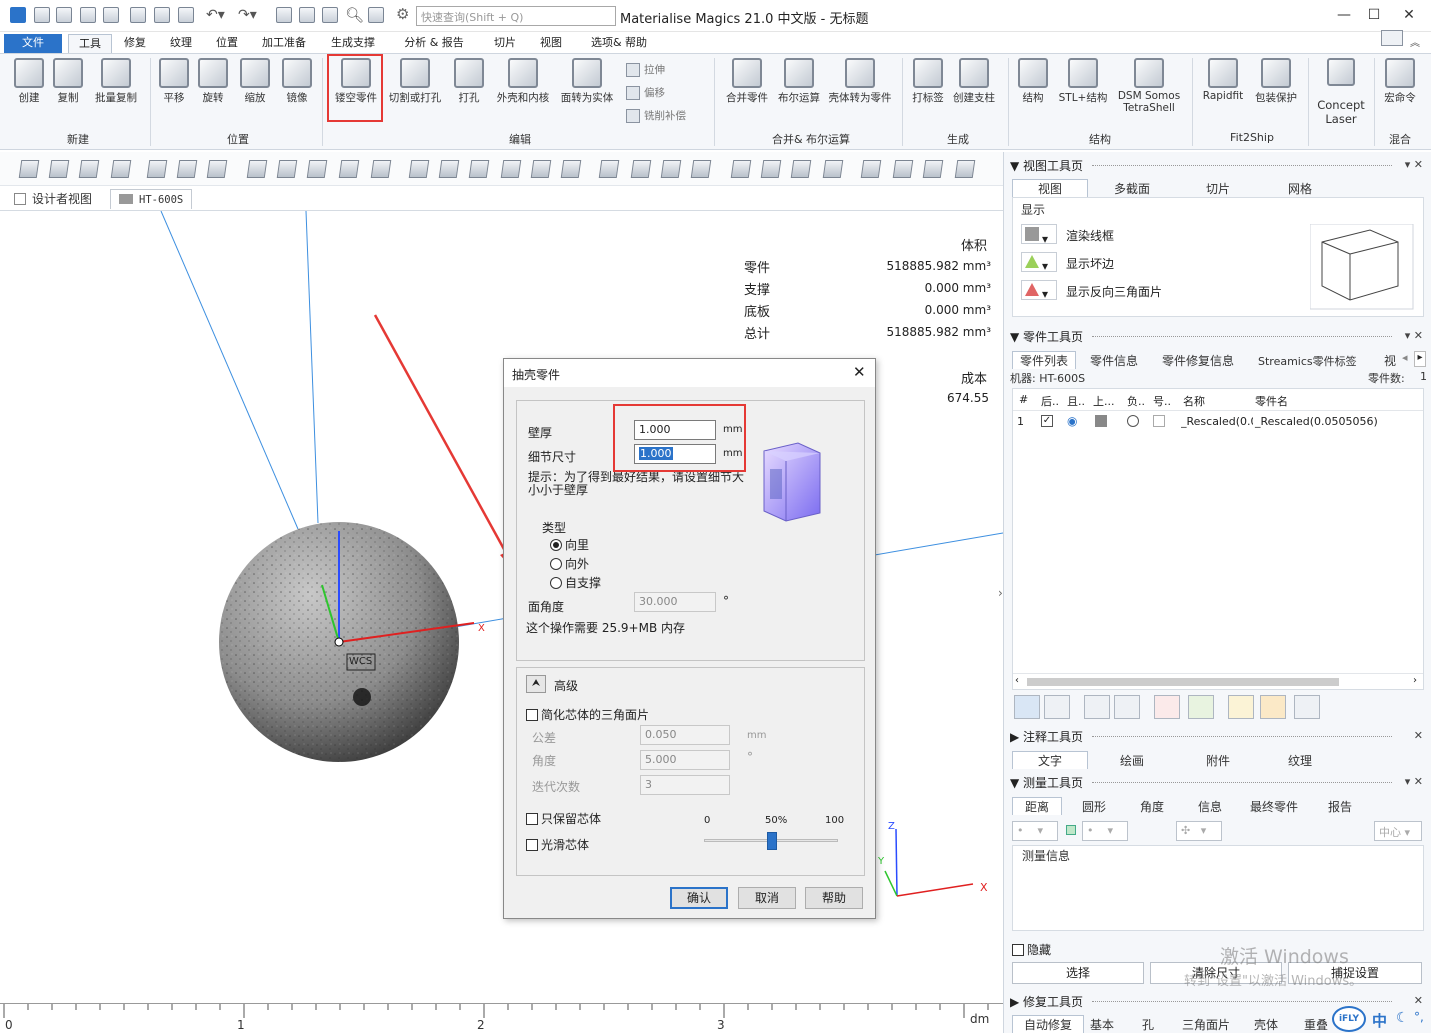 The width and height of the screenshot is (1431, 1033). What do you see at coordinates (767, 898) in the screenshot?
I see `cancel-button: 取消` at bounding box center [767, 898].